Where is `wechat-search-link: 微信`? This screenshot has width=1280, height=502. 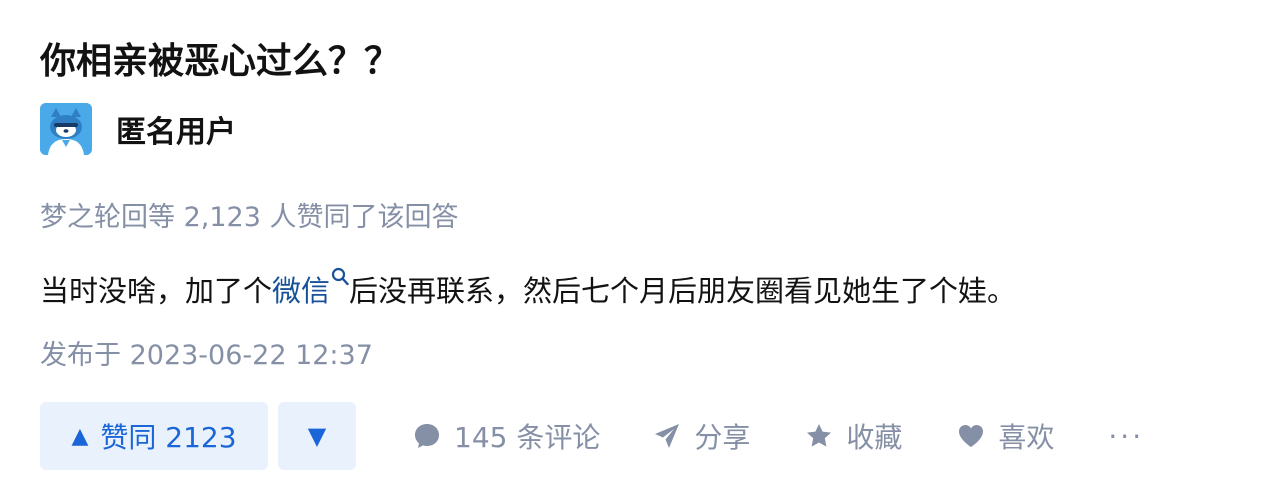
wechat-search-link: 微信 is located at coordinates (310, 287).